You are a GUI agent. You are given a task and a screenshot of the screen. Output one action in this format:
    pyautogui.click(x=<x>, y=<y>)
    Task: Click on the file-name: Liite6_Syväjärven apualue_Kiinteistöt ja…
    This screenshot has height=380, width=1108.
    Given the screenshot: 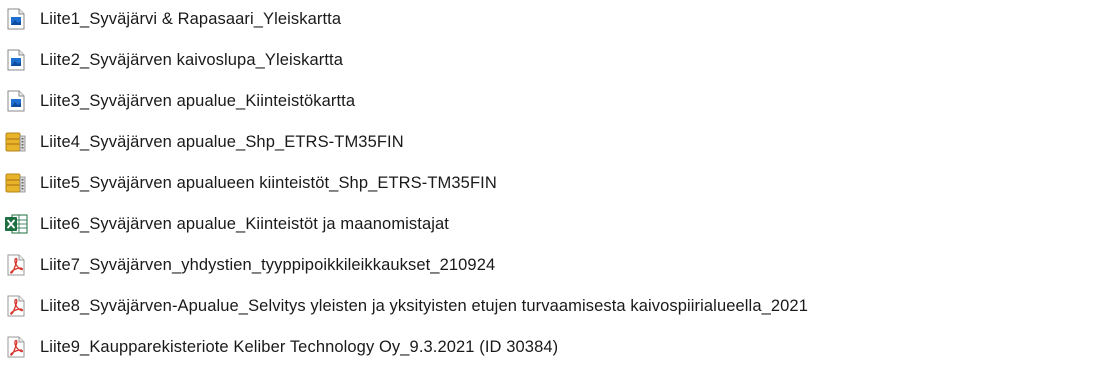 What is the action you would take?
    pyautogui.click(x=244, y=223)
    